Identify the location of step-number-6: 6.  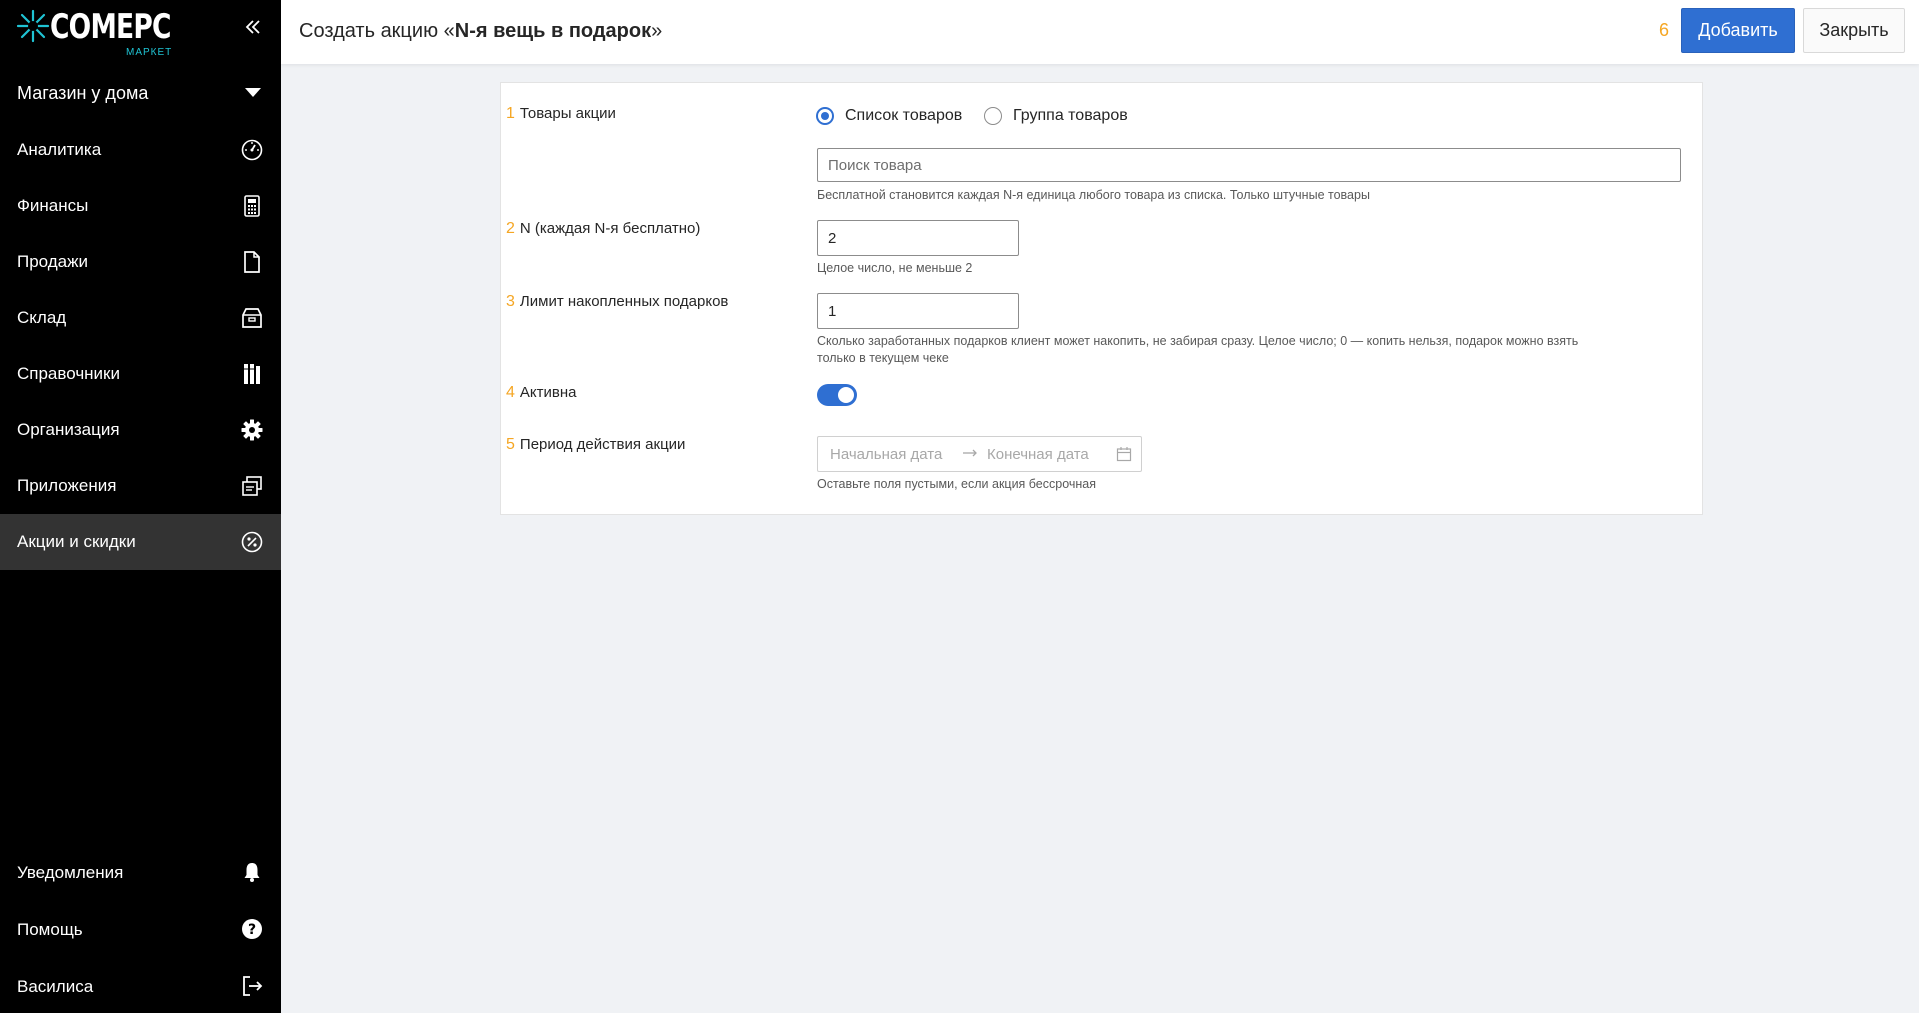
(1664, 30).